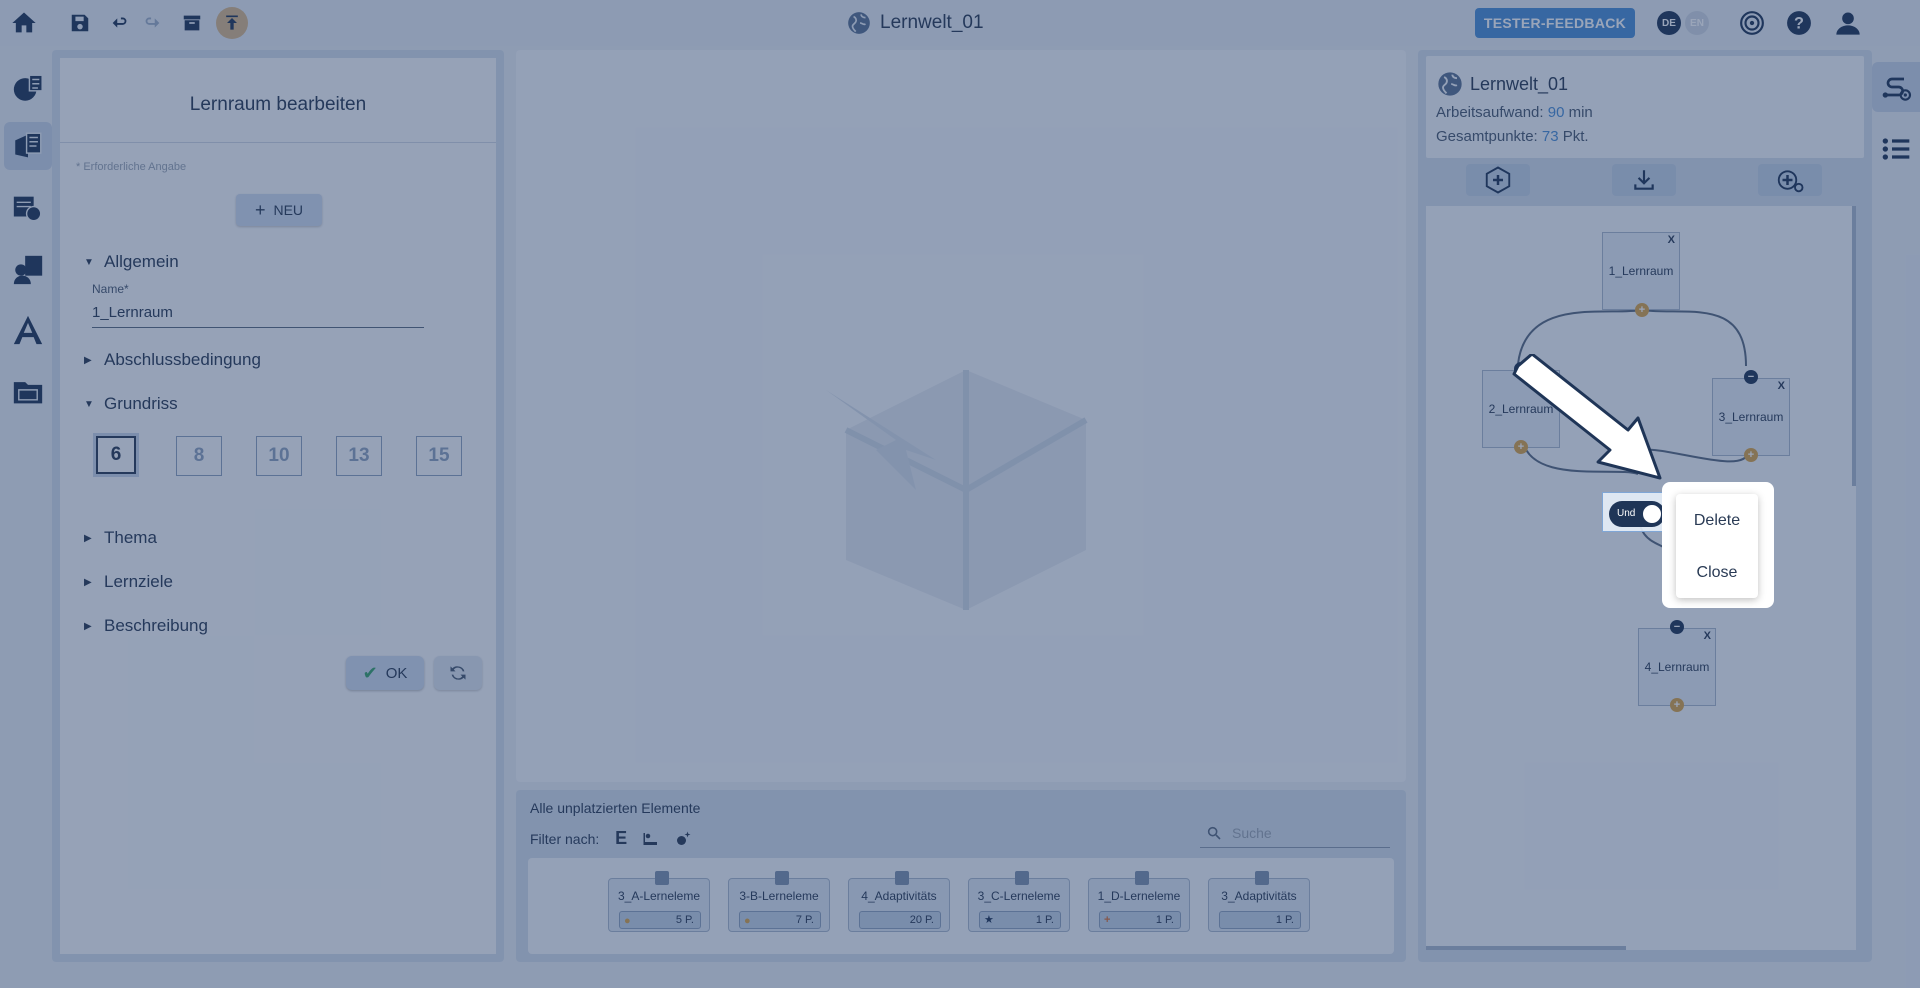 Image resolution: width=1920 pixels, height=988 pixels. Describe the element at coordinates (1717, 521) in the screenshot. I see `delete-menu-item: Delete` at that location.